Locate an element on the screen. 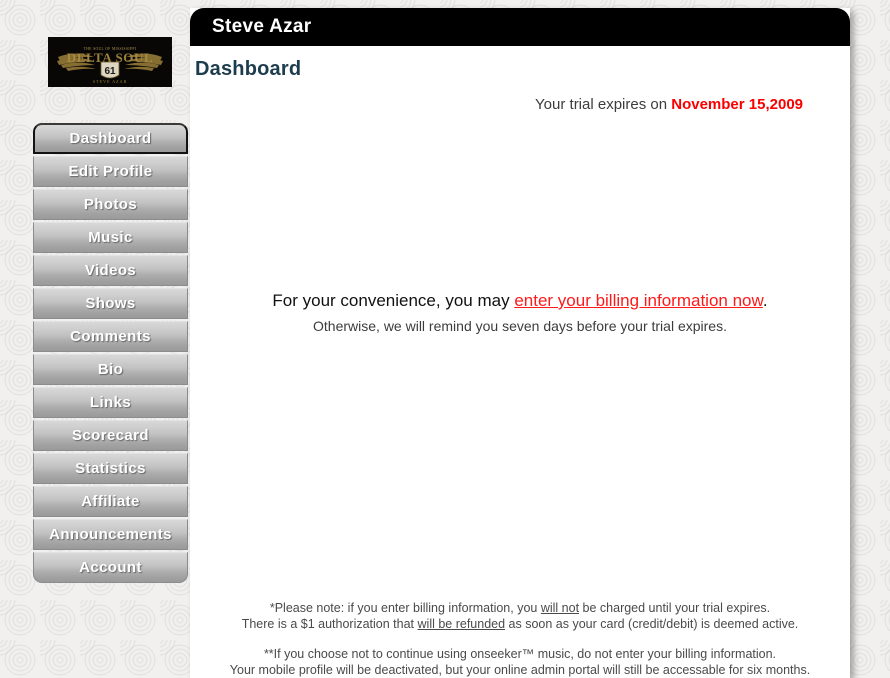 The height and width of the screenshot is (678, 890). account-title: Steve Azar is located at coordinates (262, 26).